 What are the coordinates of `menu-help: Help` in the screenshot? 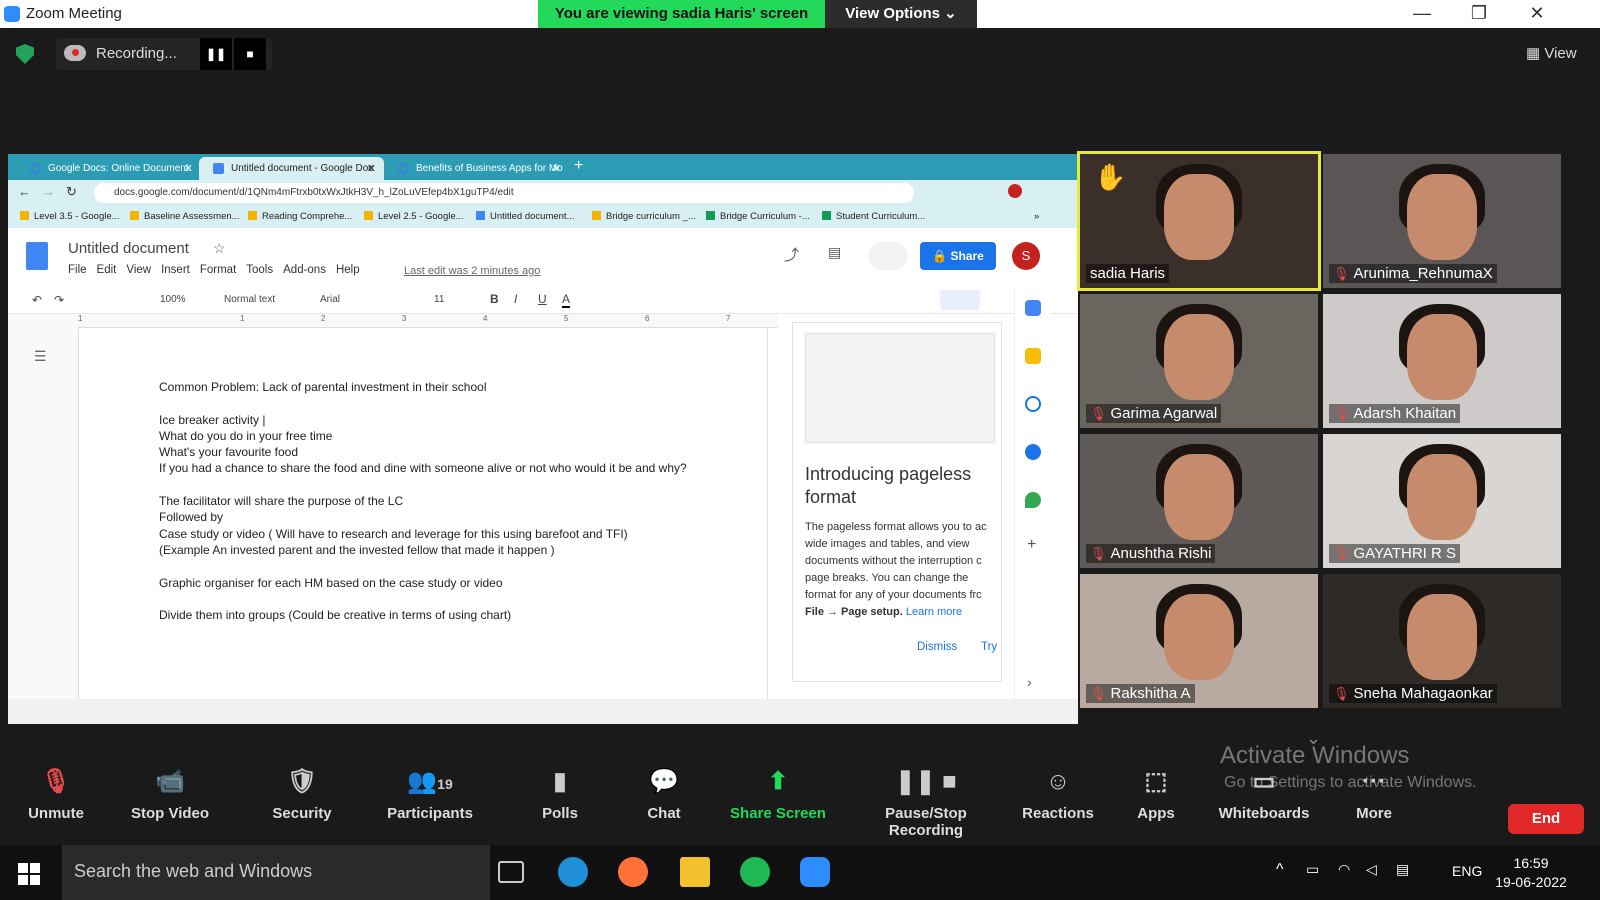 It's located at (348, 270).